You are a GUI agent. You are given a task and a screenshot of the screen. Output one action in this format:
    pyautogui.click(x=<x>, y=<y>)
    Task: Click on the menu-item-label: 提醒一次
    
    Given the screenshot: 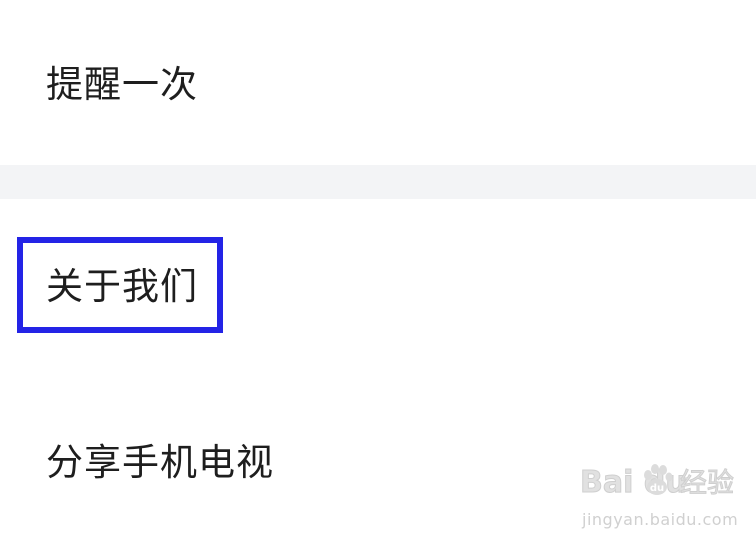 What is the action you would take?
    pyautogui.click(x=122, y=84)
    